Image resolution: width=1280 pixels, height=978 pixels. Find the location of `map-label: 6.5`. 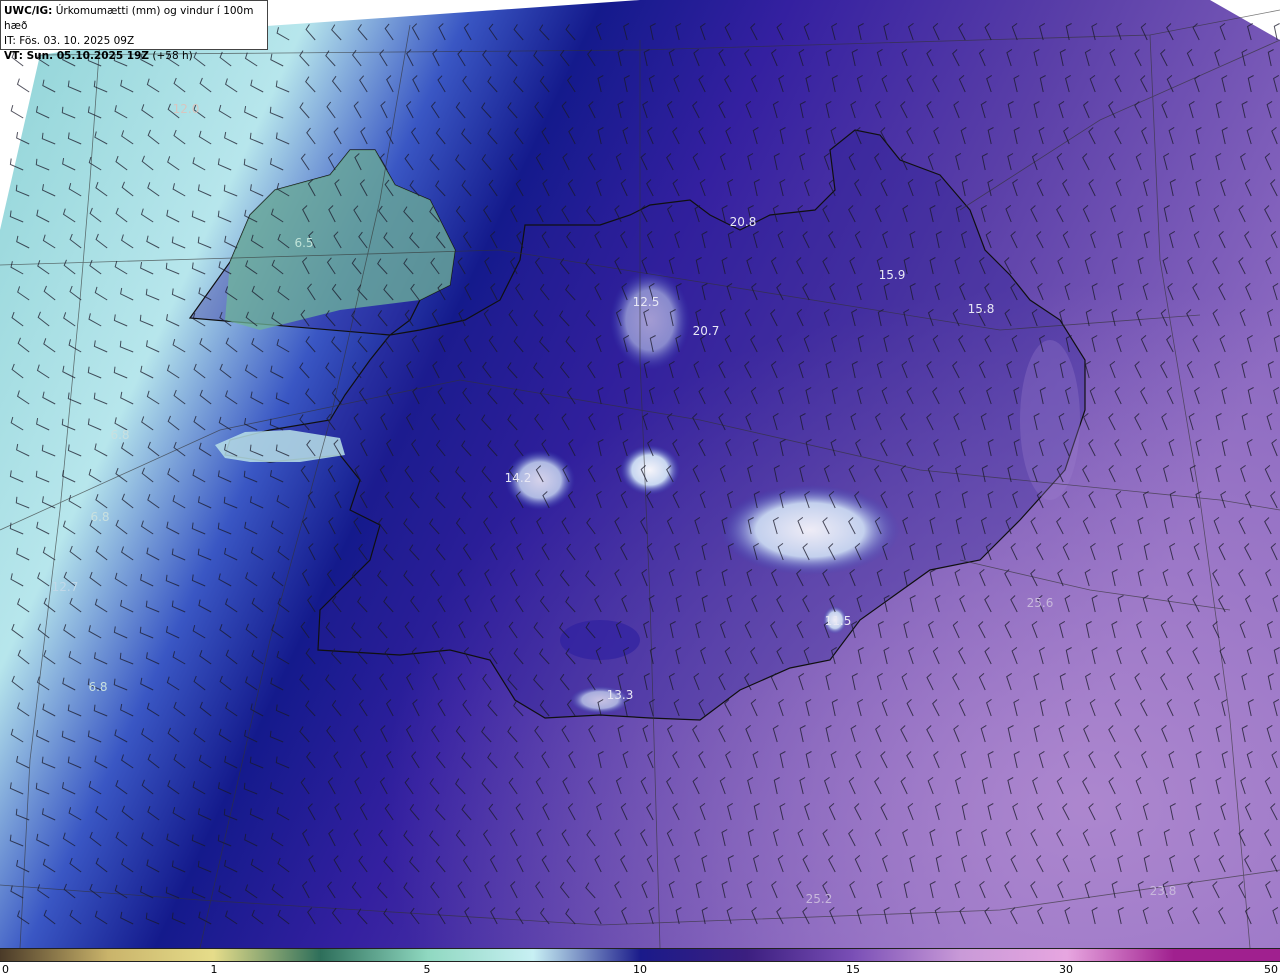

map-label: 6.5 is located at coordinates (303, 243).